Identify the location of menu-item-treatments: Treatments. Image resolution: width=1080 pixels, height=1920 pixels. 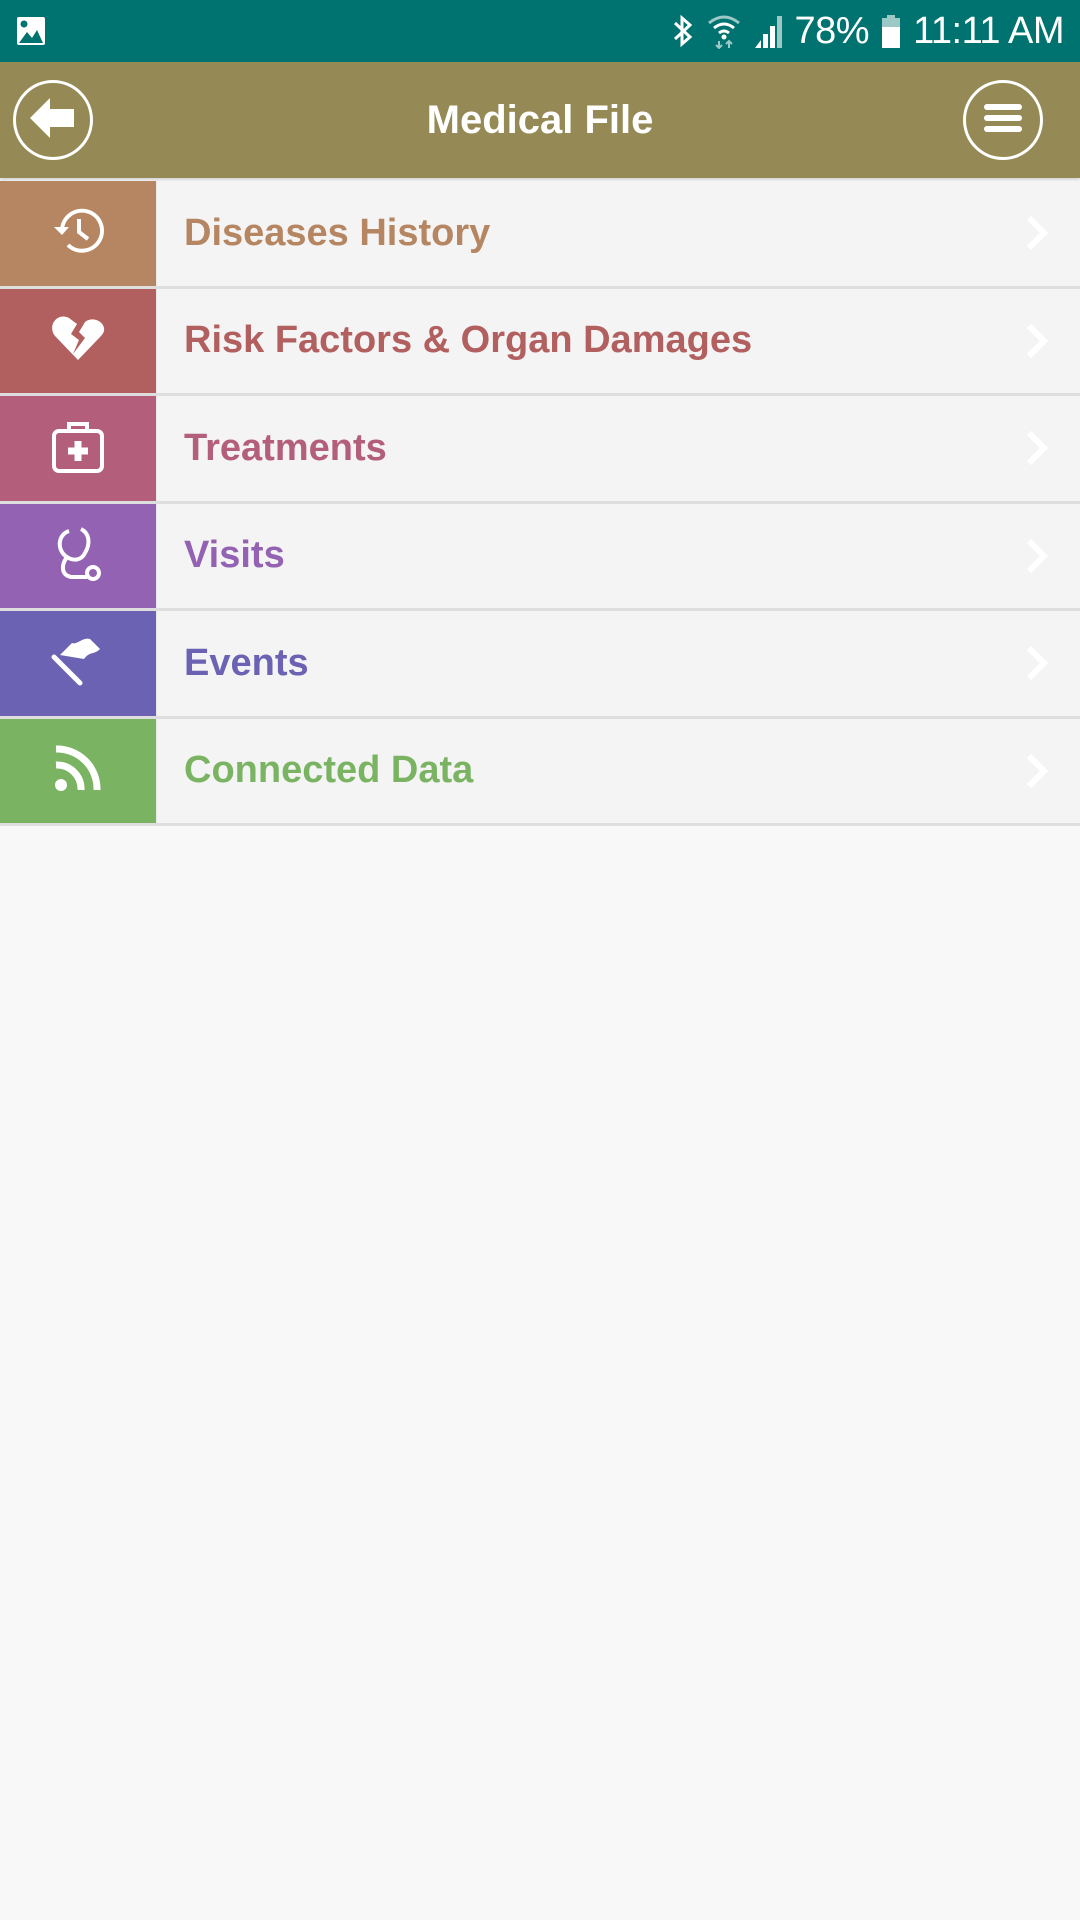
(540, 450).